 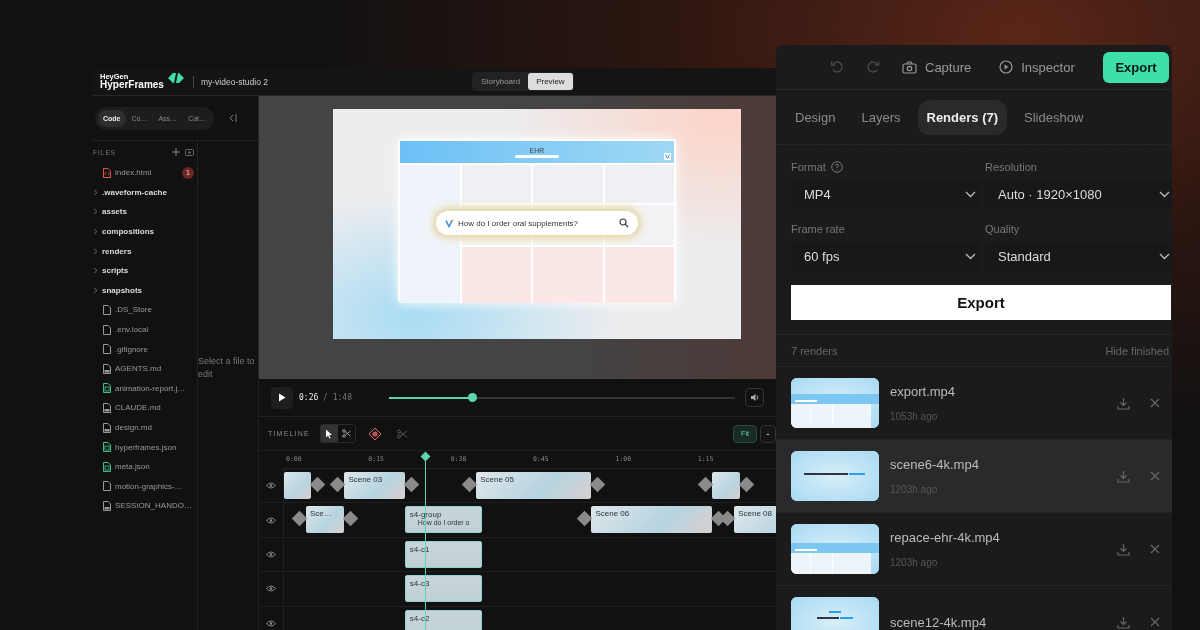 What do you see at coordinates (156, 310) in the screenshot?
I see `file-name: .DS_Store` at bounding box center [156, 310].